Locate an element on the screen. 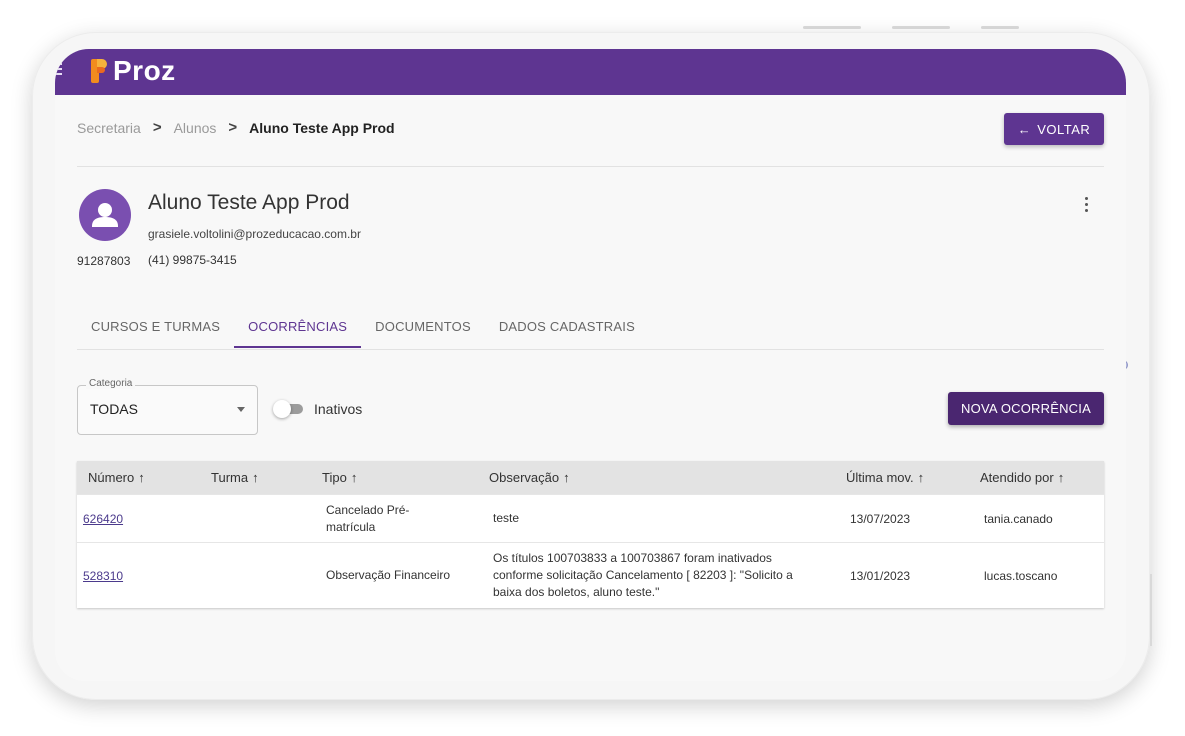  proz-logo: Proz is located at coordinates (133, 71).